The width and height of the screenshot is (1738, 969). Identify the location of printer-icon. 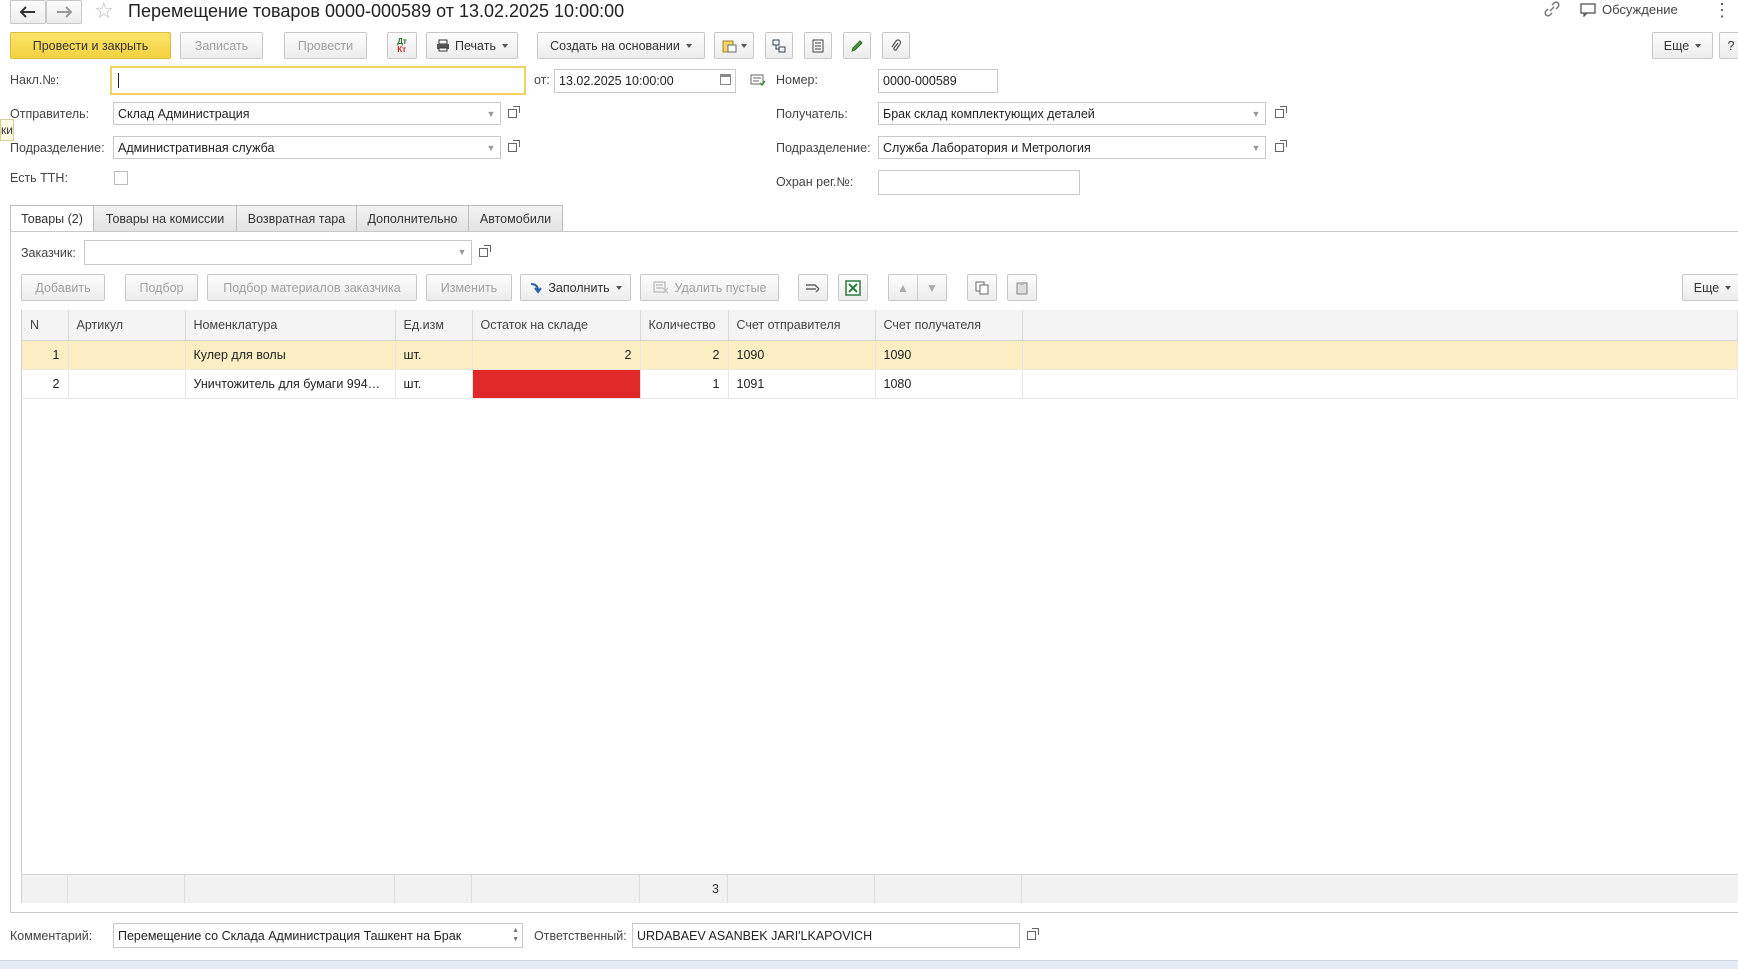
(443, 45).